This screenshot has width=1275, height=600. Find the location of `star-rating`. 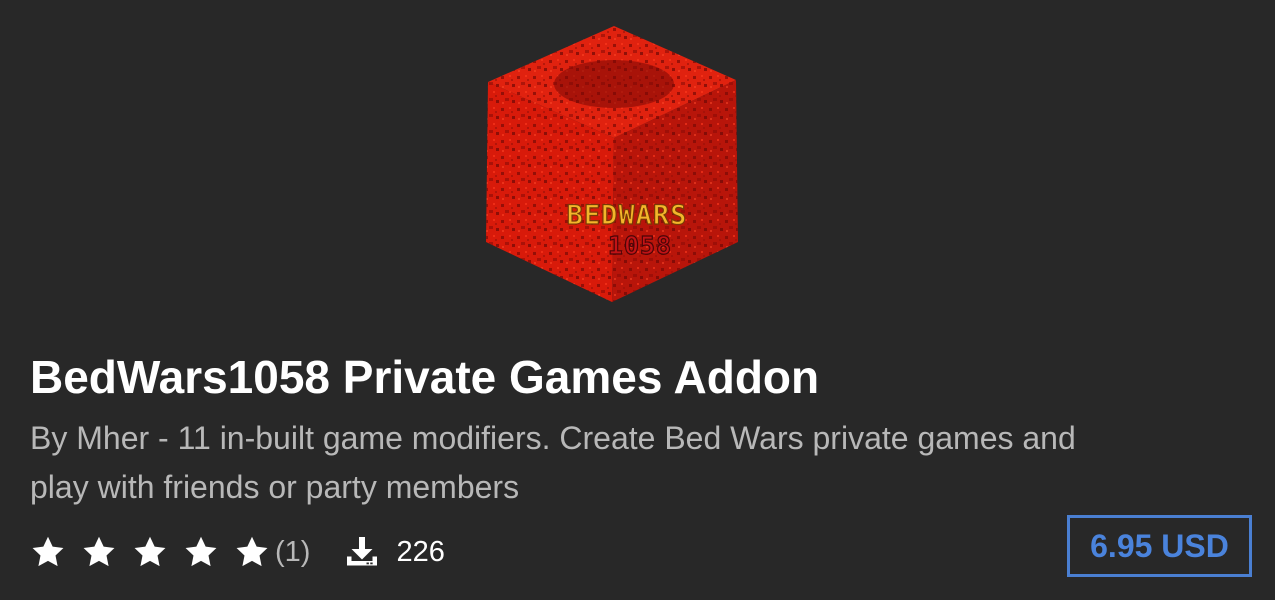

star-rating is located at coordinates (157, 552).